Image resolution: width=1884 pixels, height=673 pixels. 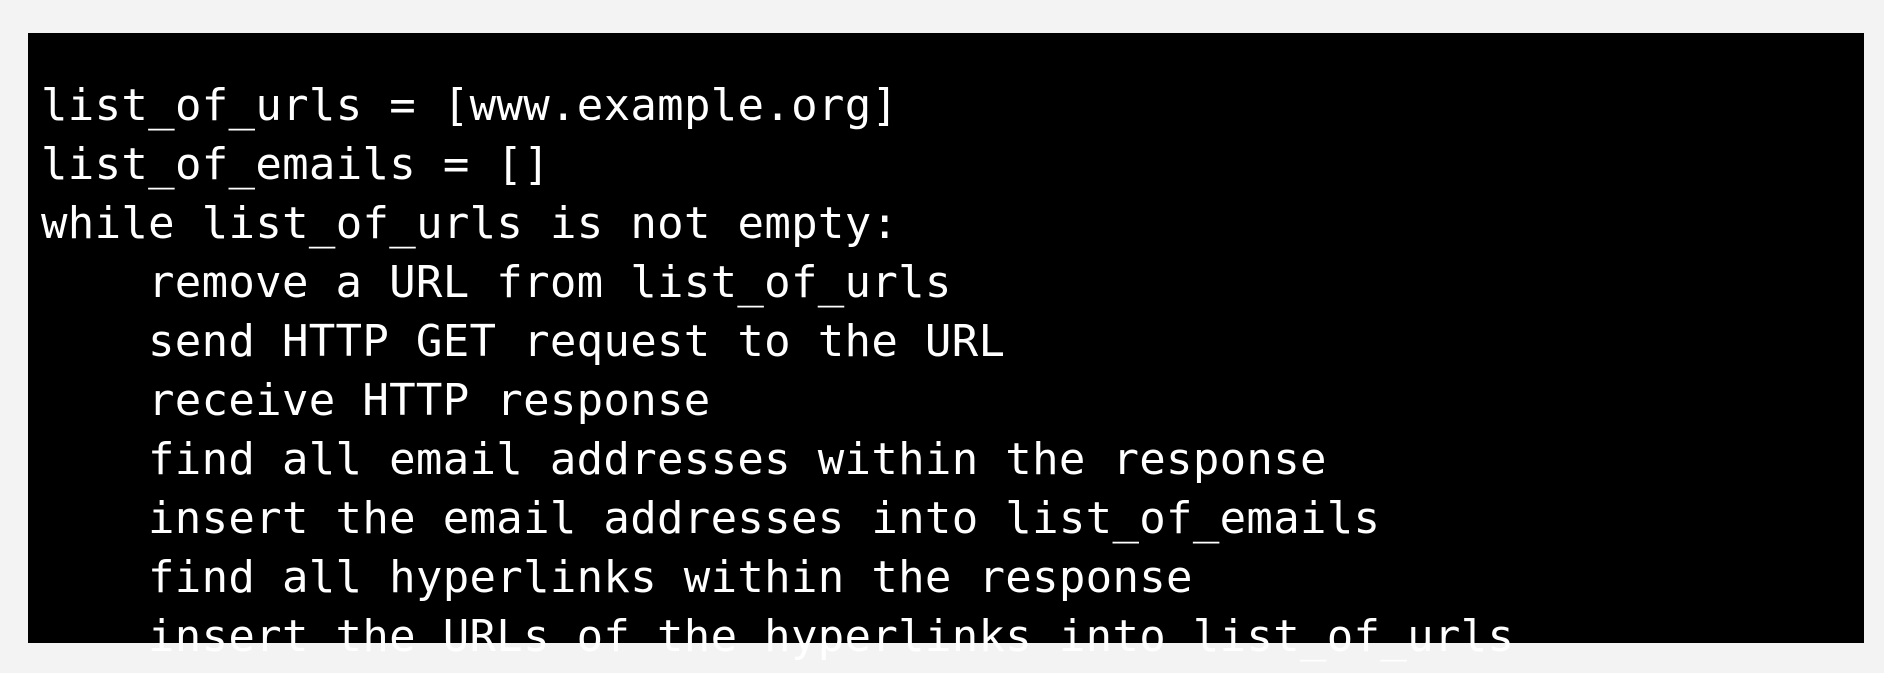 I want to click on code-line-1: list_of_urls = [www.example.org], so click(x=470, y=105).